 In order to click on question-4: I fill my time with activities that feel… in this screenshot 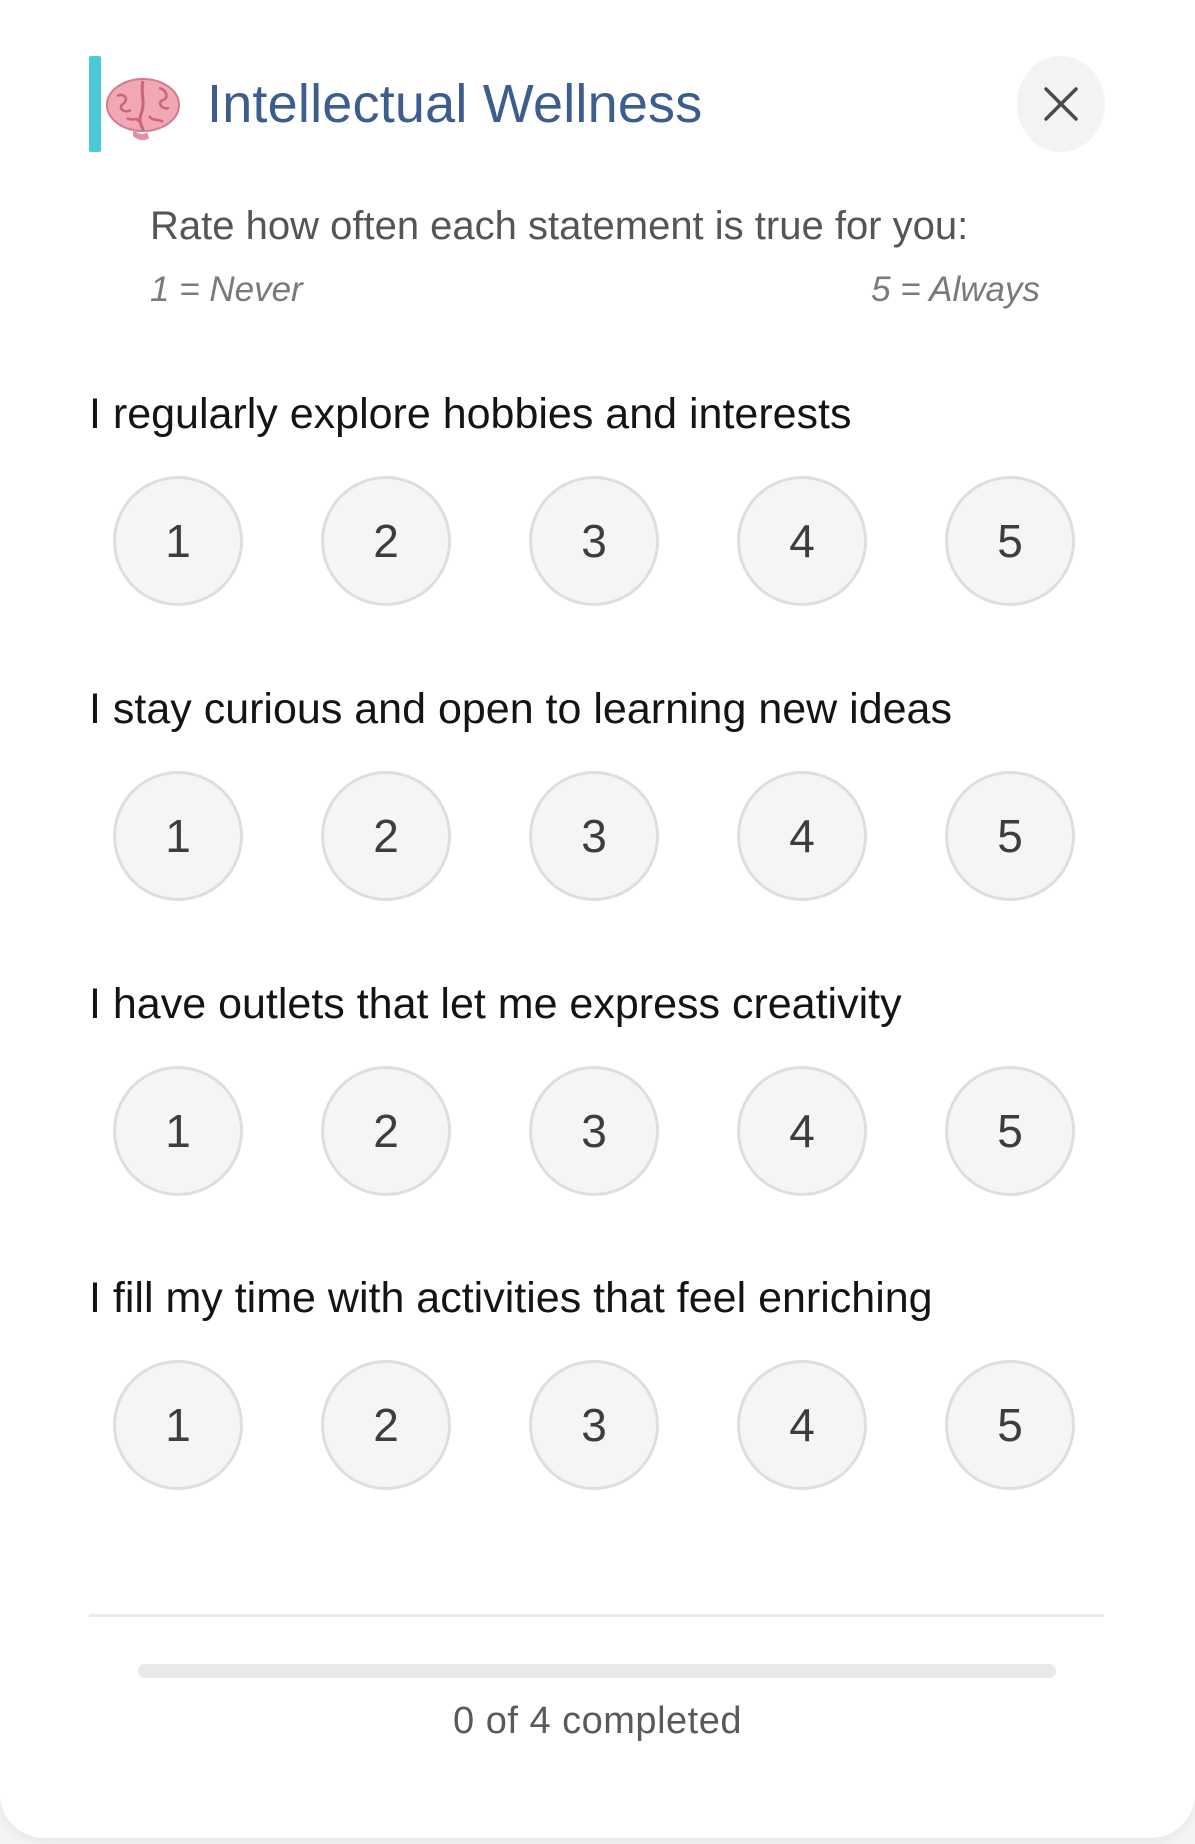, I will do `click(599, 1379)`.